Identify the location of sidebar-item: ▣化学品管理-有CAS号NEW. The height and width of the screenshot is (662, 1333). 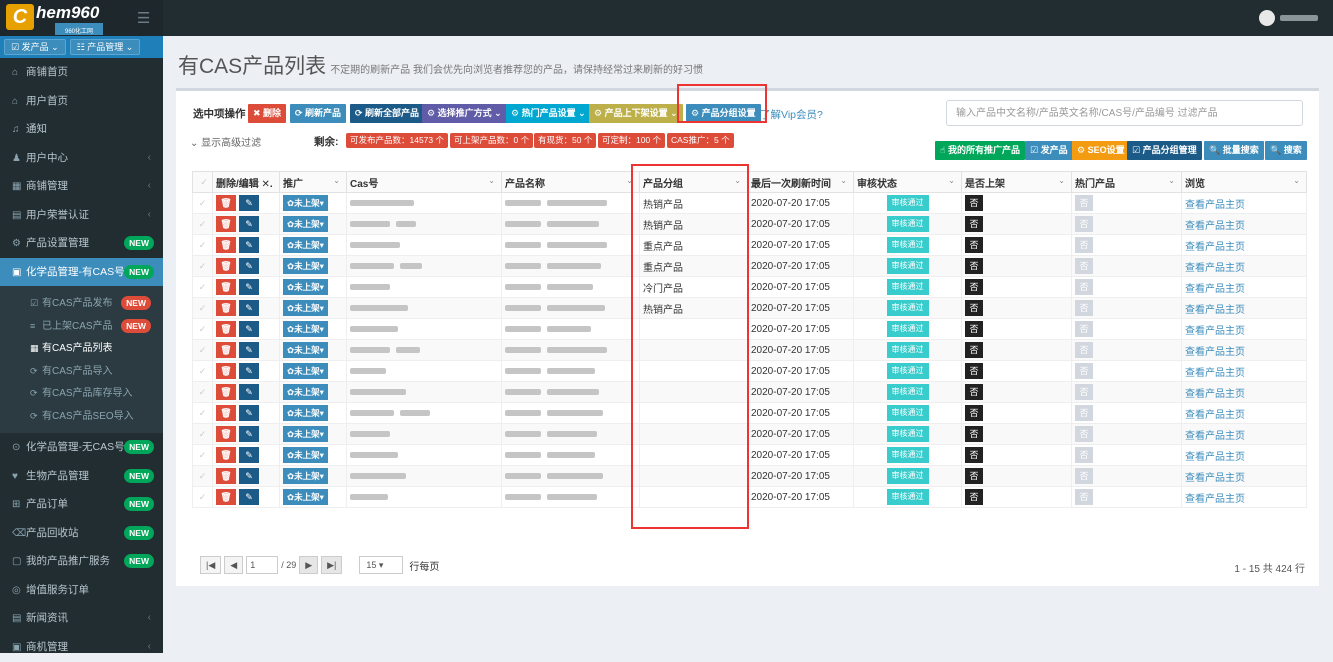
(81, 272).